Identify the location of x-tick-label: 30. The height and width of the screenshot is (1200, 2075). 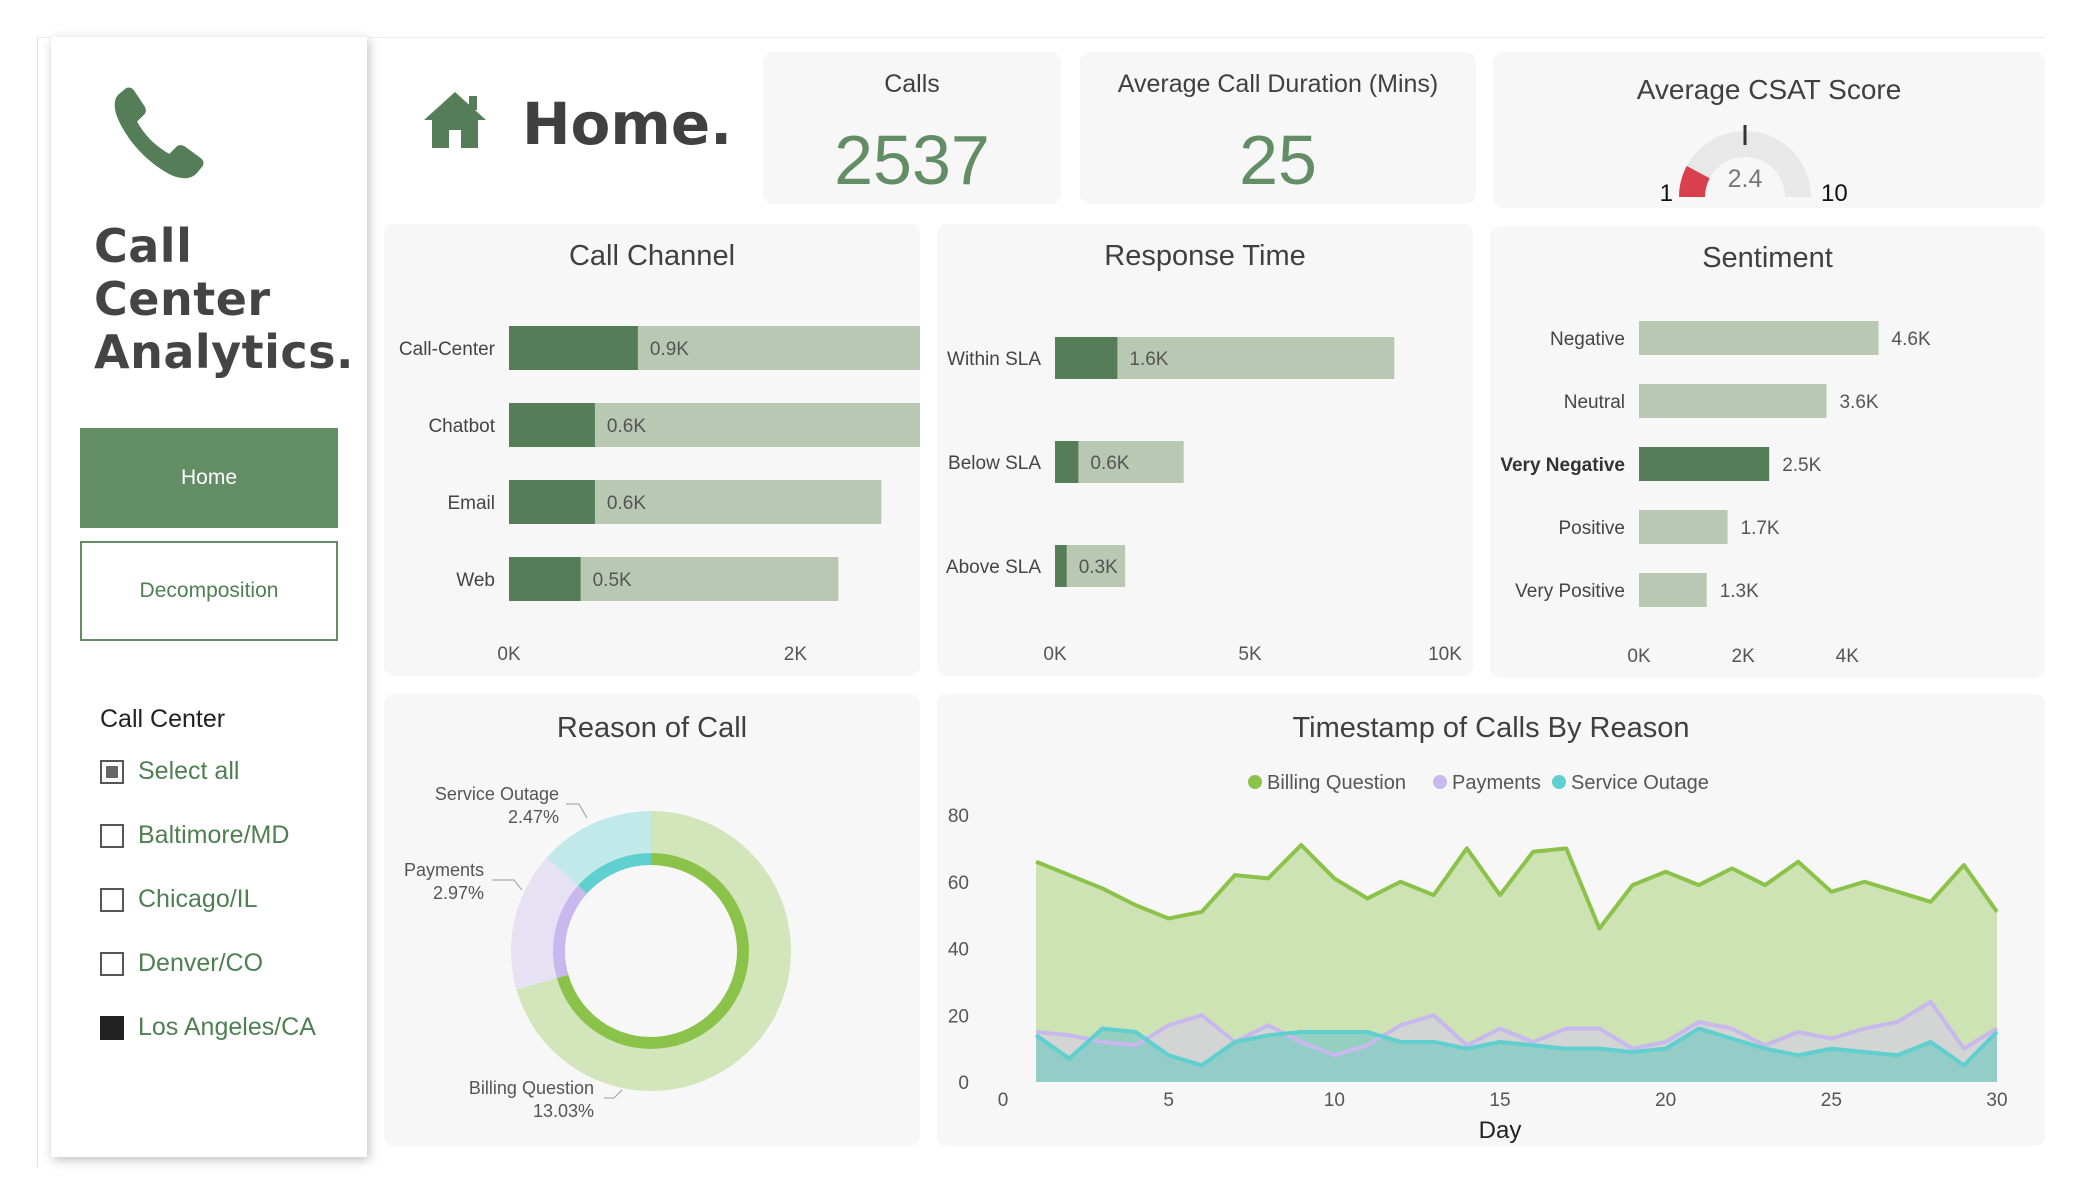
(1996, 1100).